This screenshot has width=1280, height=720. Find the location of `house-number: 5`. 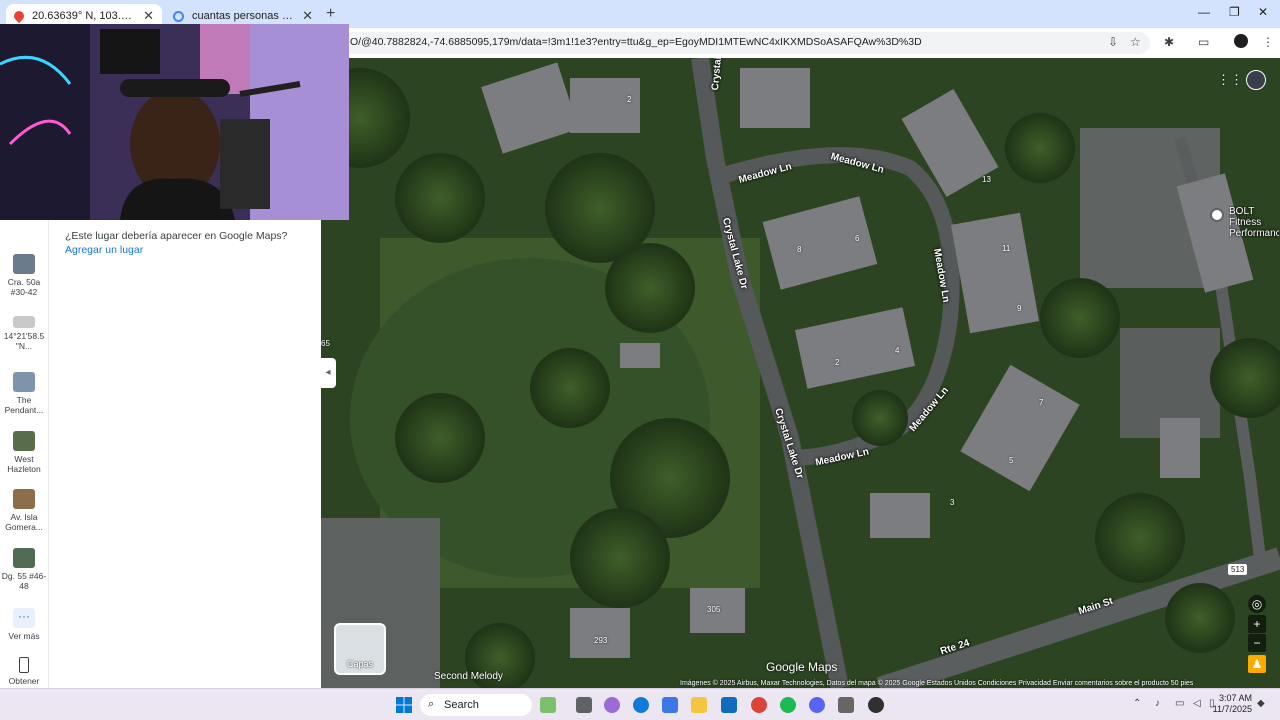

house-number: 5 is located at coordinates (1011, 460).